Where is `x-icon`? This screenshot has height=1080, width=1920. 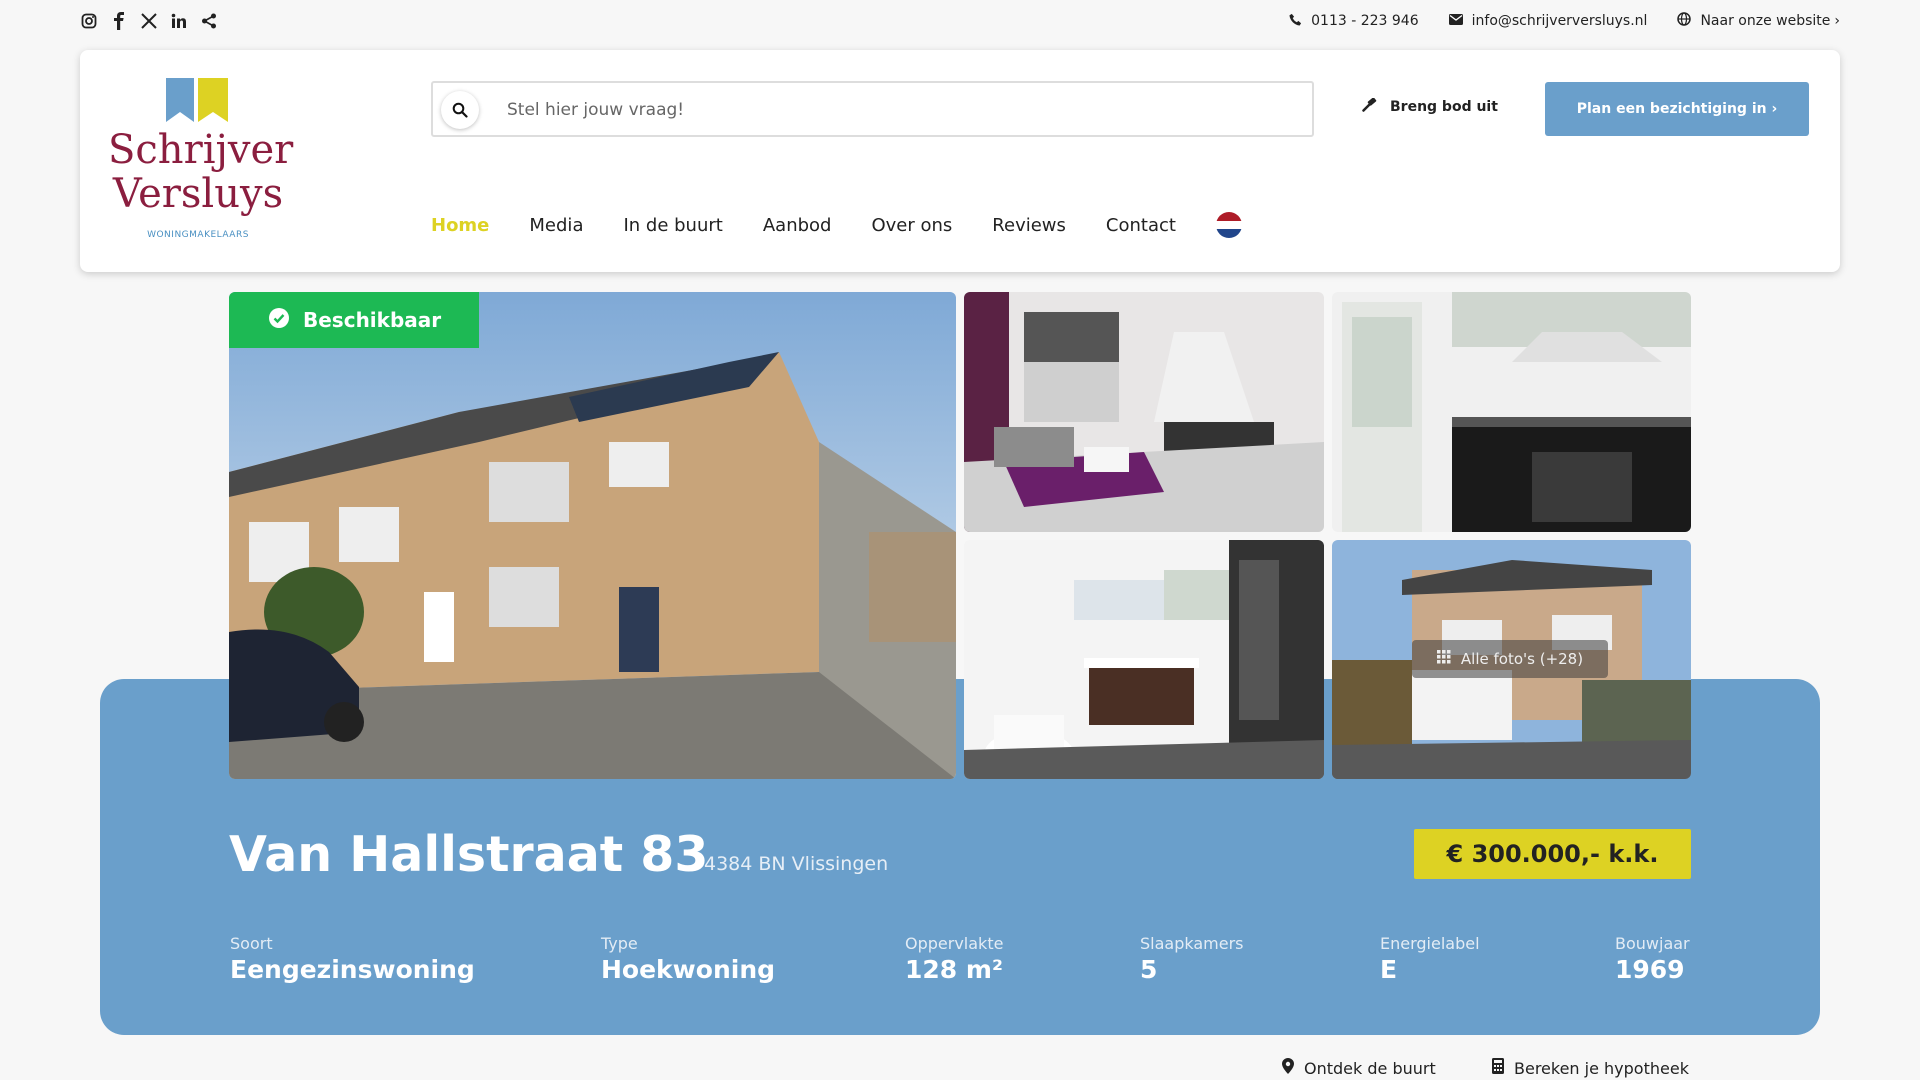
x-icon is located at coordinates (149, 21).